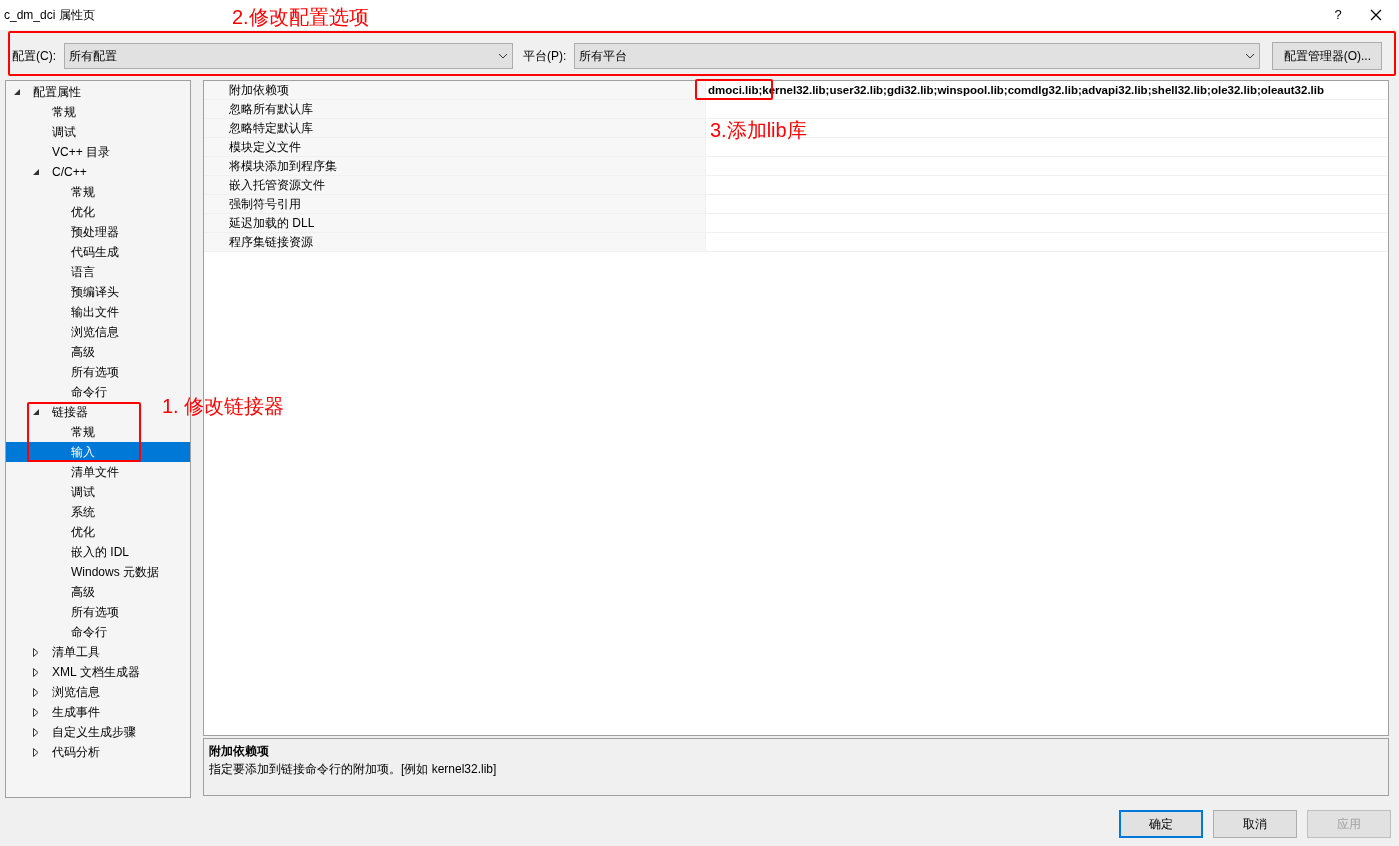 This screenshot has width=1399, height=846. Describe the element at coordinates (49, 15) in the screenshot. I see `window-title: c_dm_dci 属性页` at that location.